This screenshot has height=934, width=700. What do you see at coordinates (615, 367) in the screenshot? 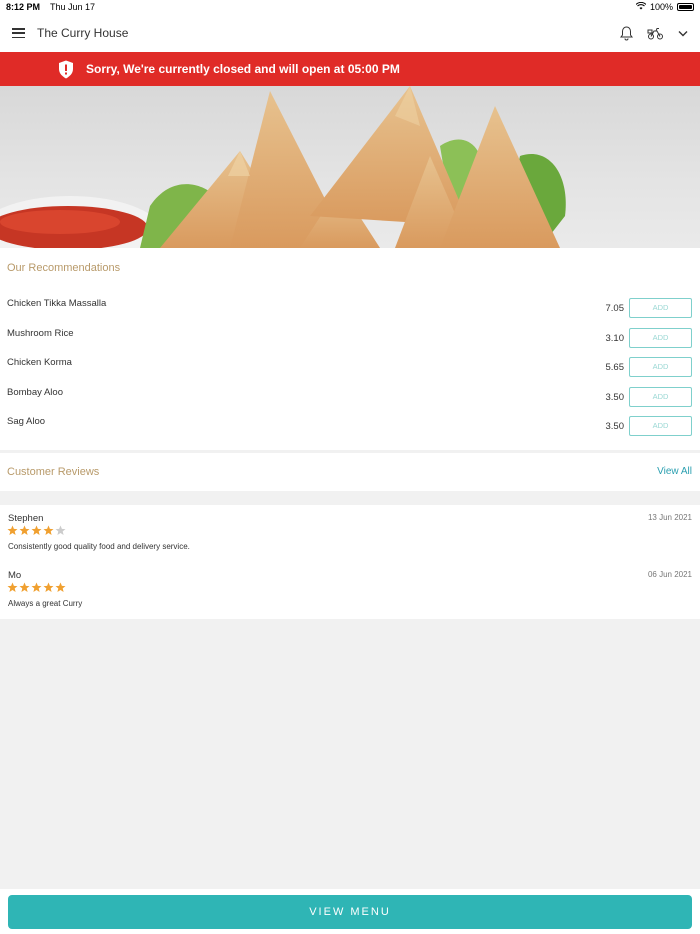
I see `item-price: 5.65` at bounding box center [615, 367].